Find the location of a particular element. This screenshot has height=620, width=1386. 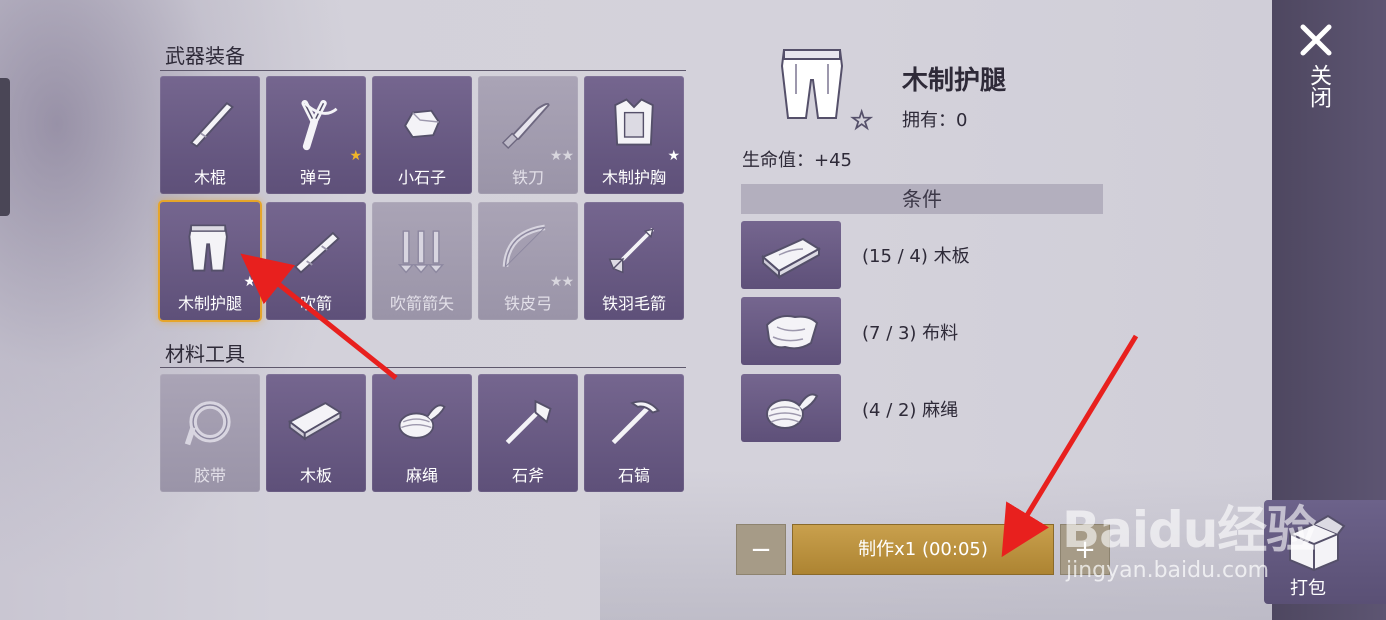

item-label: 麻绳 is located at coordinates (421, 475).